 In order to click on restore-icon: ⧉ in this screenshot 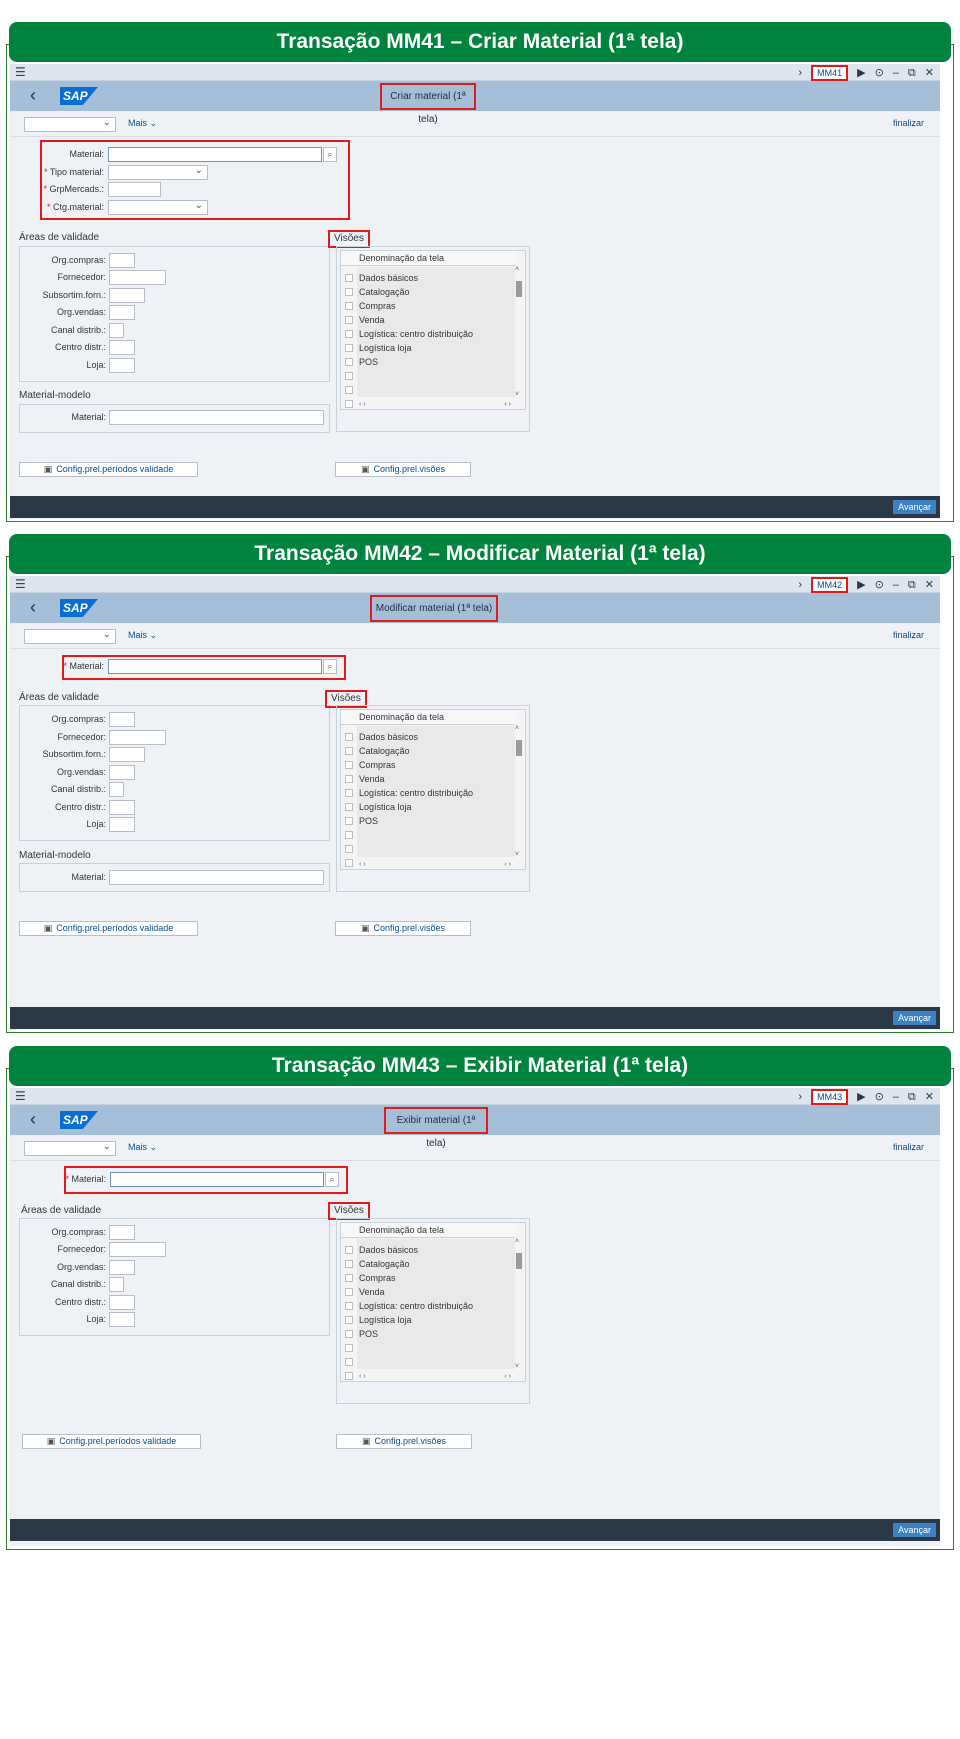, I will do `click(912, 73)`.